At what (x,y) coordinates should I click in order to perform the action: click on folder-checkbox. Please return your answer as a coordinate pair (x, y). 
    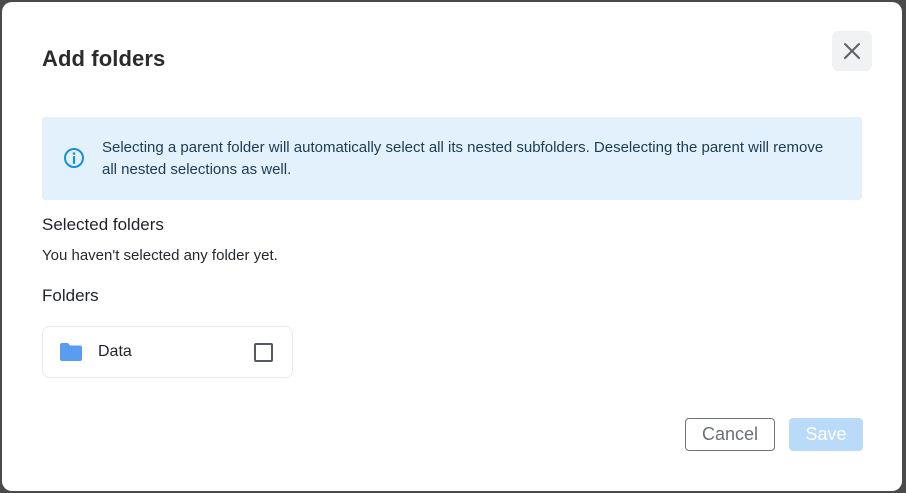
    Looking at the image, I should click on (263, 352).